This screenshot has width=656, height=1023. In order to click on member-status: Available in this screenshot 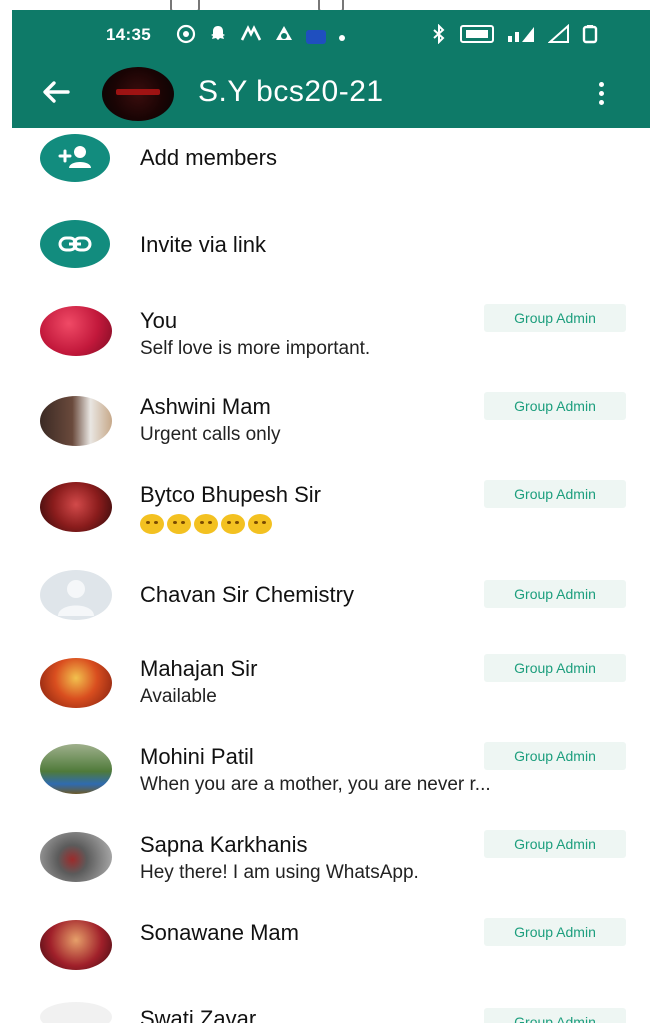, I will do `click(178, 696)`.